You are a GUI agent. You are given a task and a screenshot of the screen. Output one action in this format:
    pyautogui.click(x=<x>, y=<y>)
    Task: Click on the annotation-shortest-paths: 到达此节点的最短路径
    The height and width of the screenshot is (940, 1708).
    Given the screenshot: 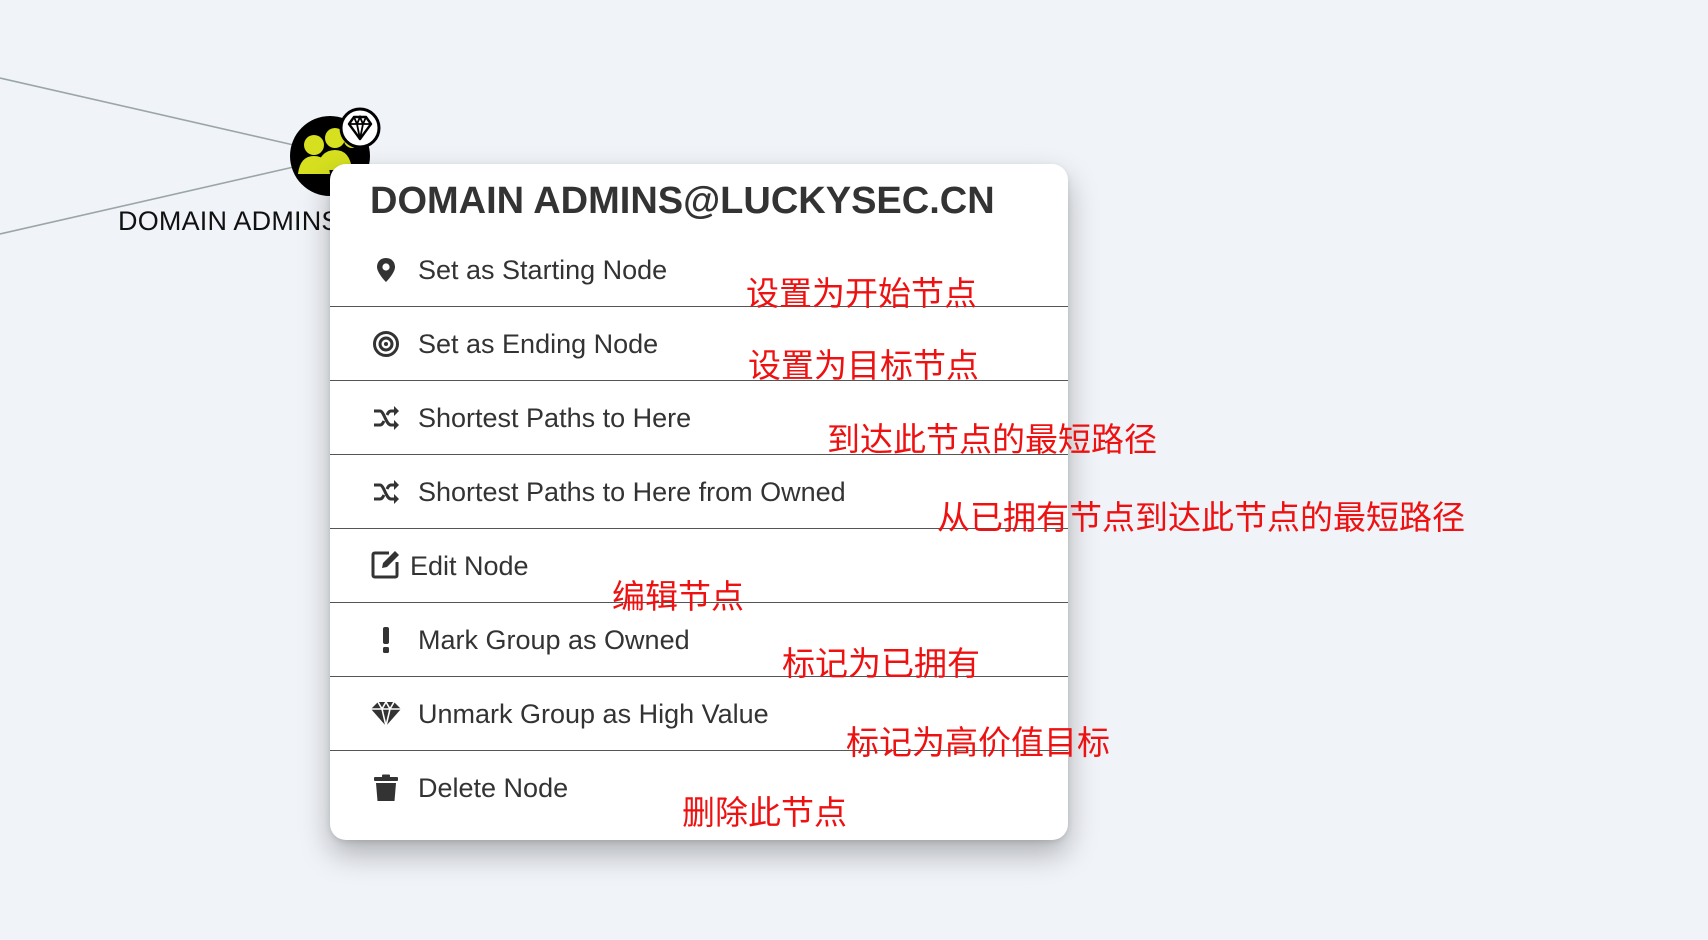 What is the action you would take?
    pyautogui.click(x=992, y=439)
    